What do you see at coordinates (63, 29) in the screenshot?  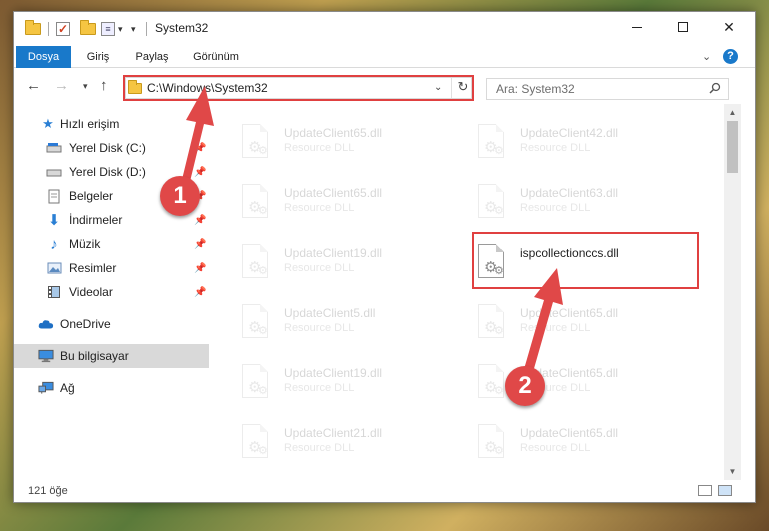 I see `properties-check-icon: ✓` at bounding box center [63, 29].